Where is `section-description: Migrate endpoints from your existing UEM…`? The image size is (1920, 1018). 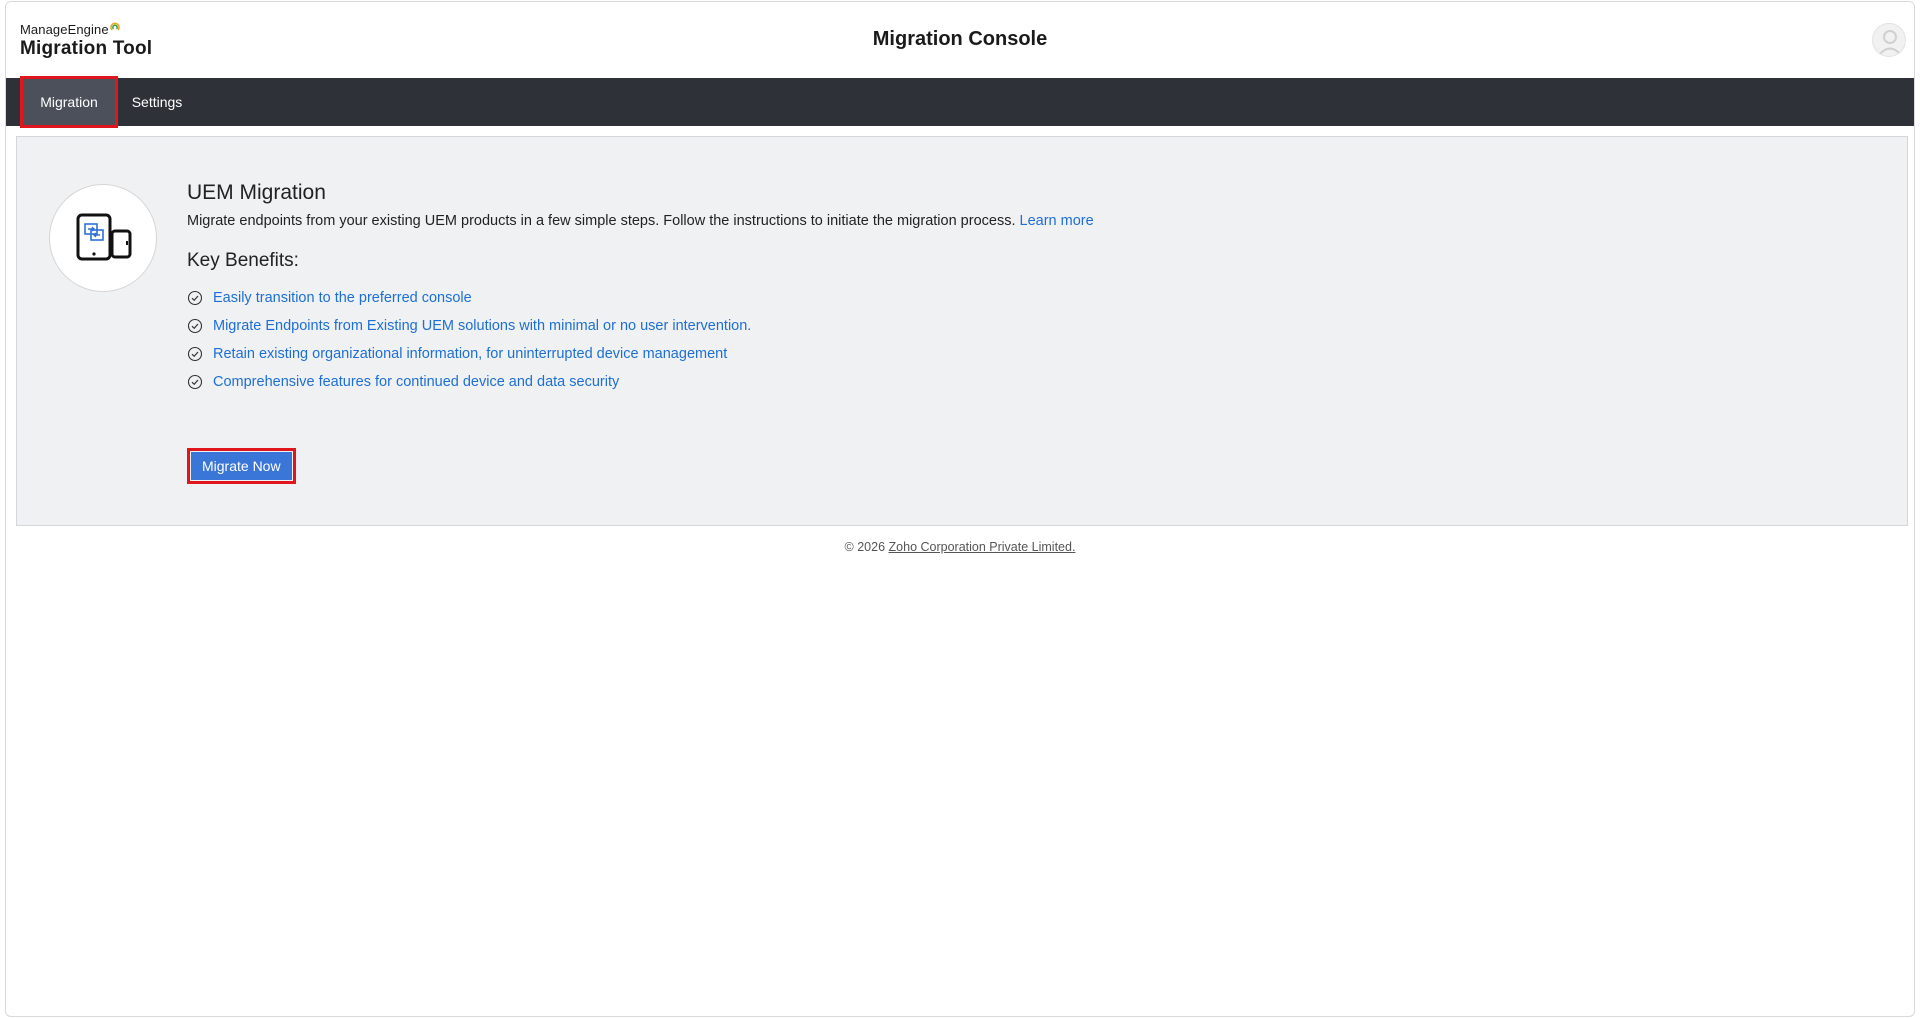 section-description: Migrate endpoints from your existing UEM… is located at coordinates (640, 221).